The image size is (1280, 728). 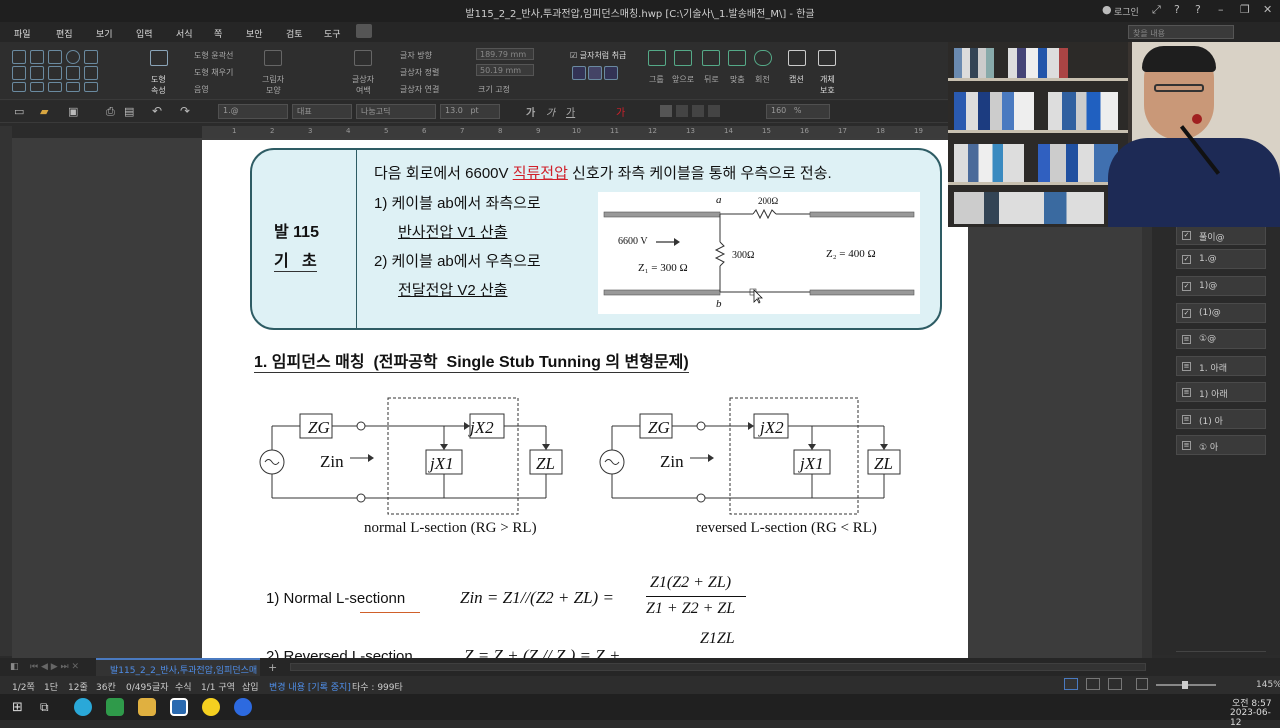 What do you see at coordinates (158, 79) in the screenshot?
I see `shape-label: 도형` at bounding box center [158, 79].